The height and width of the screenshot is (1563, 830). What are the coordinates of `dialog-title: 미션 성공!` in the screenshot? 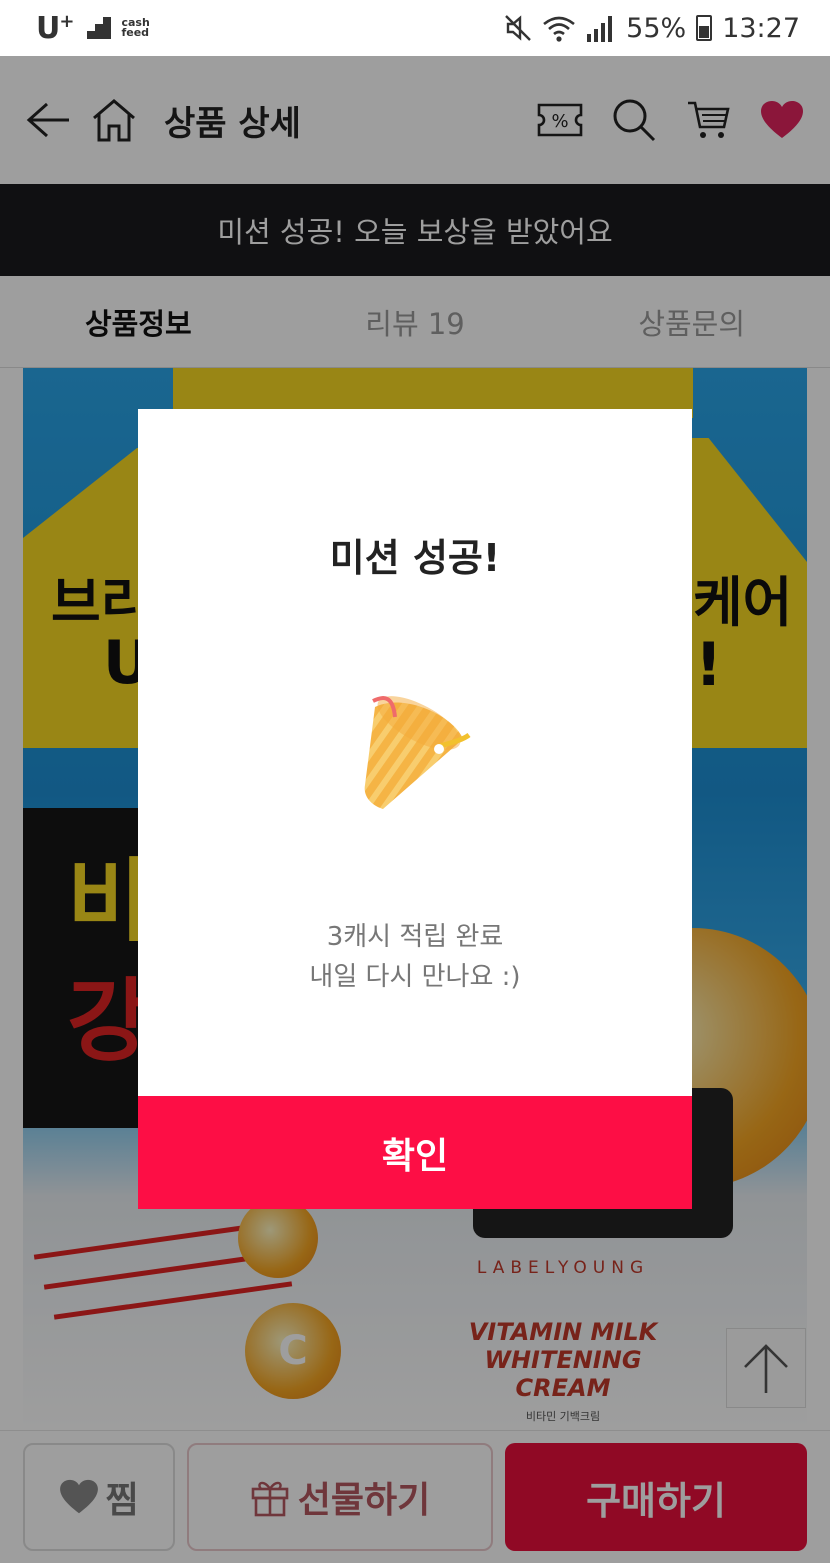 It's located at (415, 558).